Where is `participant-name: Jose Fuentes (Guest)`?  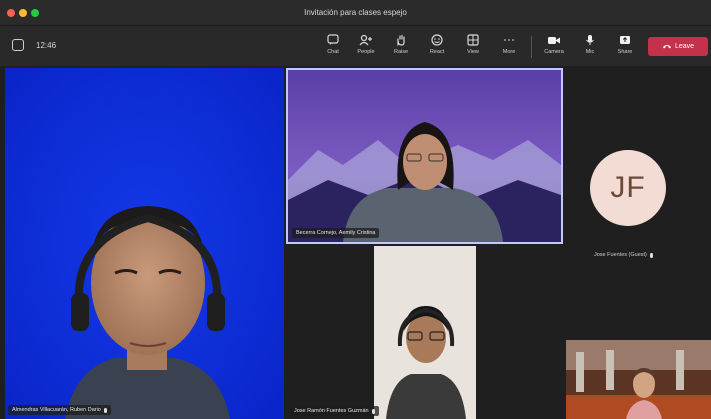
participant-name: Jose Fuentes (Guest) is located at coordinates (620, 255).